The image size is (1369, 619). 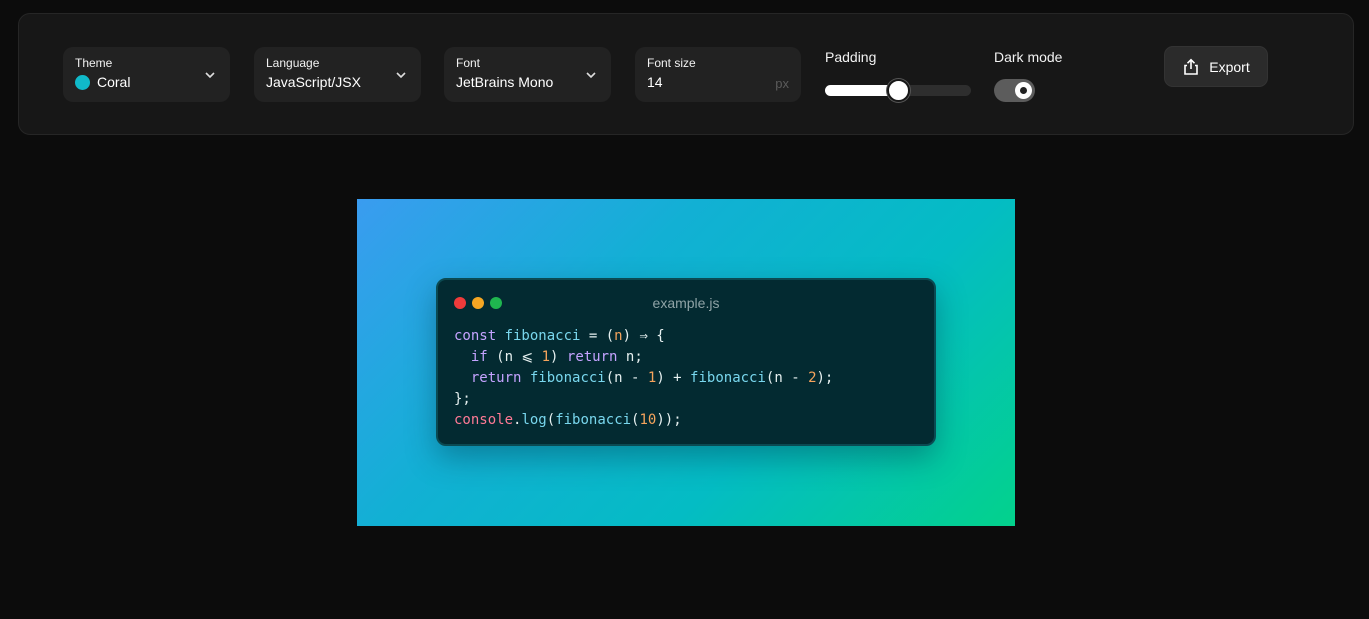 I want to click on font-size-value: 14, so click(x=655, y=82).